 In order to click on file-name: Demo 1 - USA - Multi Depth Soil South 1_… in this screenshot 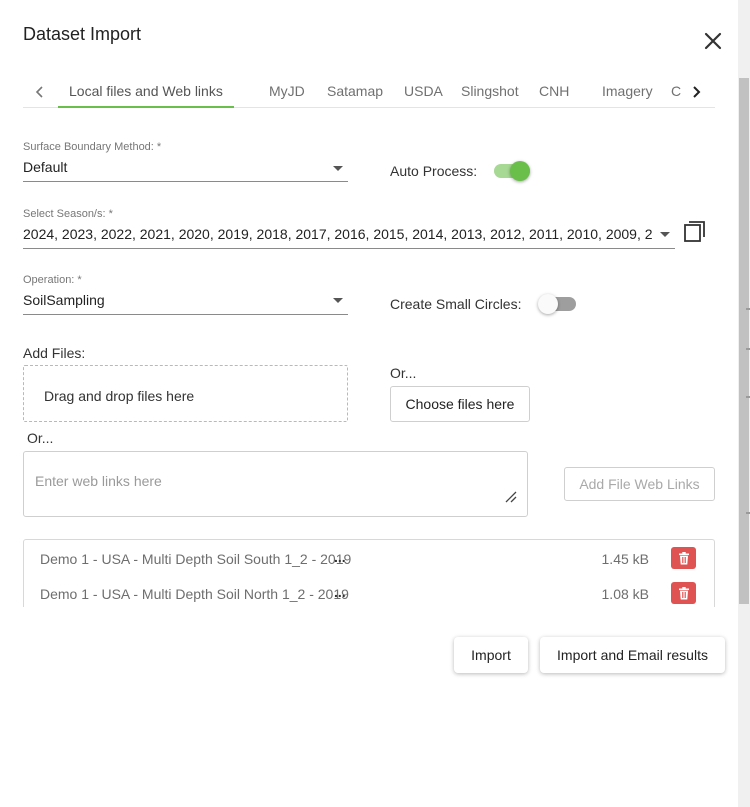, I will do `click(196, 559)`.